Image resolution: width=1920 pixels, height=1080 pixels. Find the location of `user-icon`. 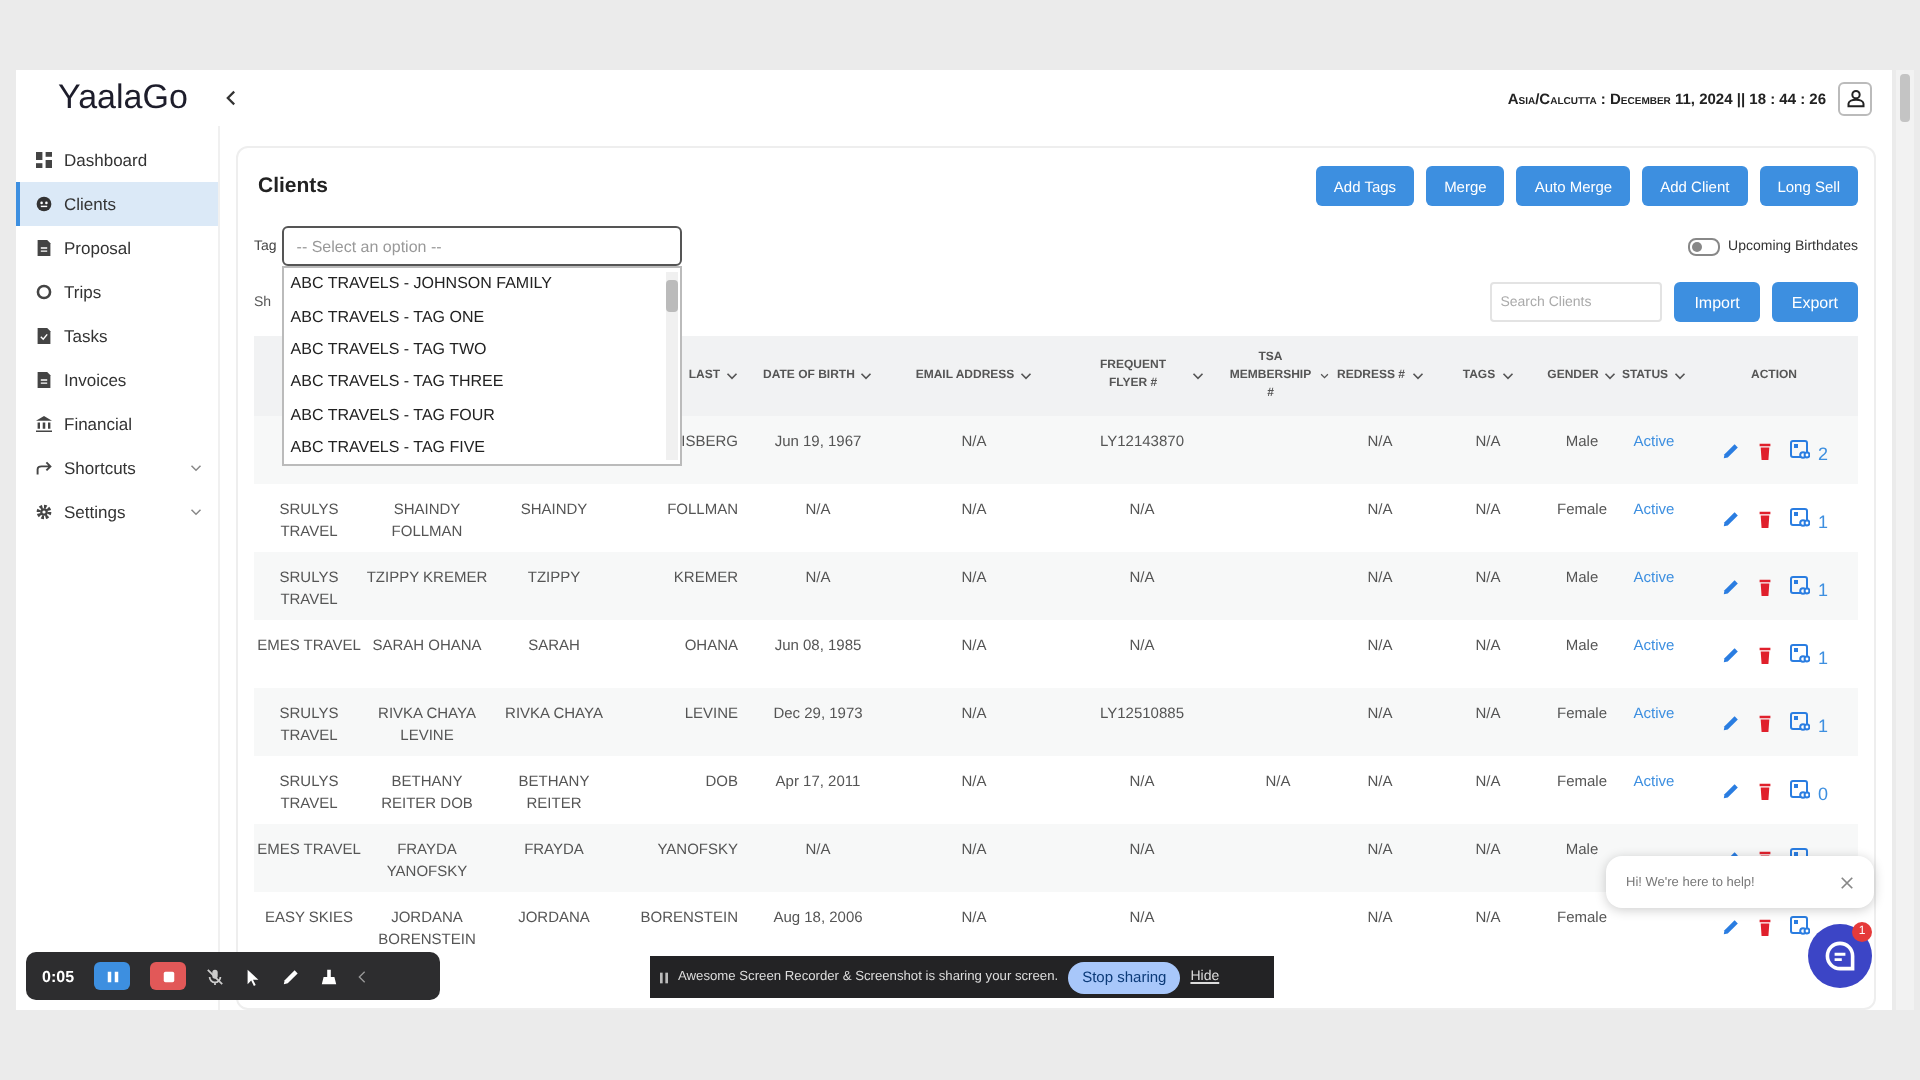

user-icon is located at coordinates (1855, 98).